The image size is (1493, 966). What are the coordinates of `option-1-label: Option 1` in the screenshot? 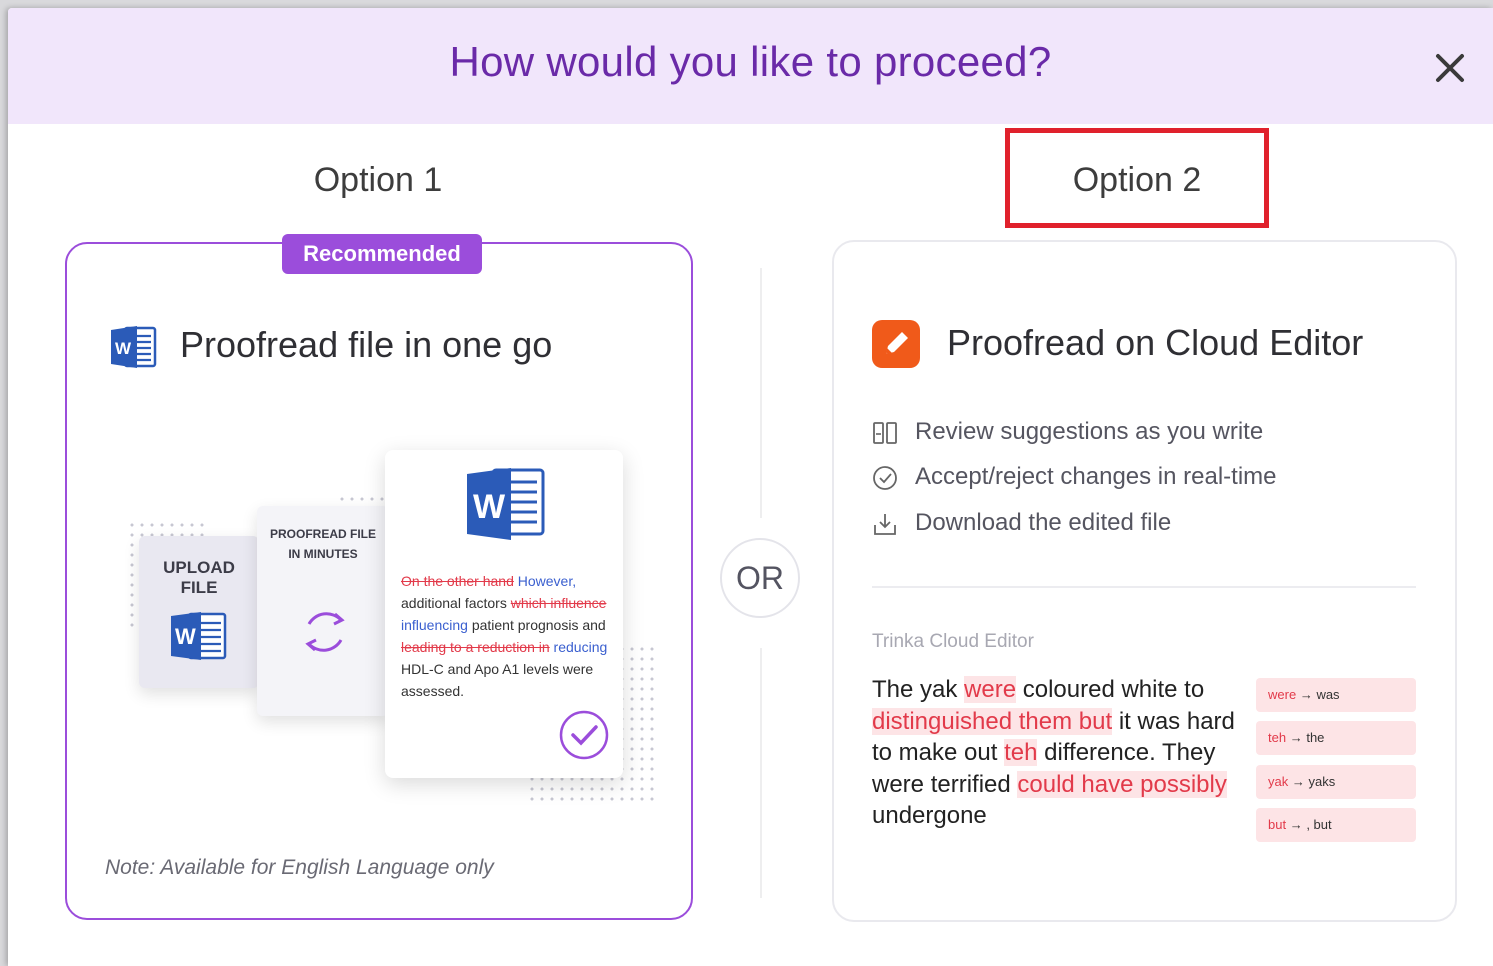 It's located at (378, 180).